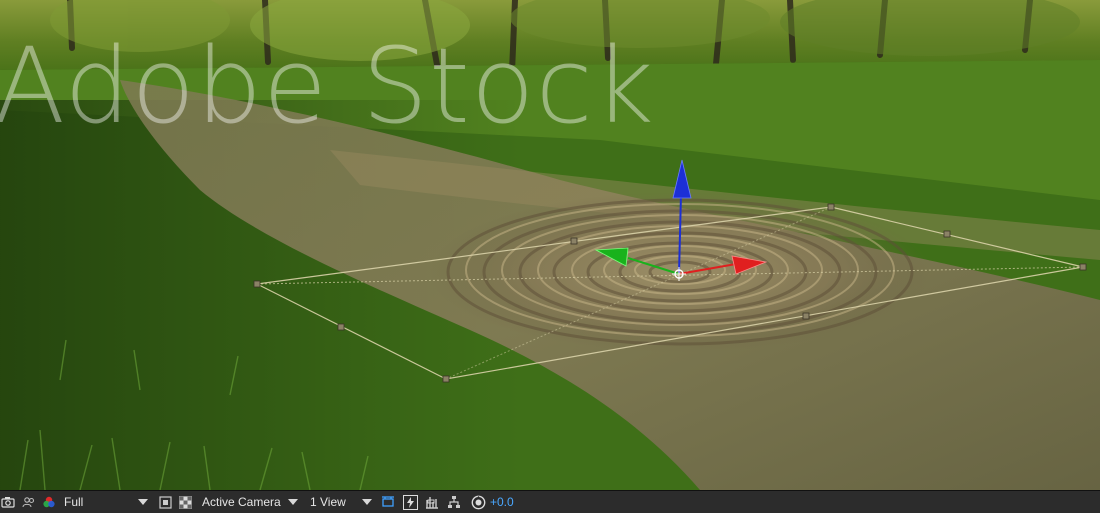  I want to click on rgb-channels-icon, so click(49, 502).